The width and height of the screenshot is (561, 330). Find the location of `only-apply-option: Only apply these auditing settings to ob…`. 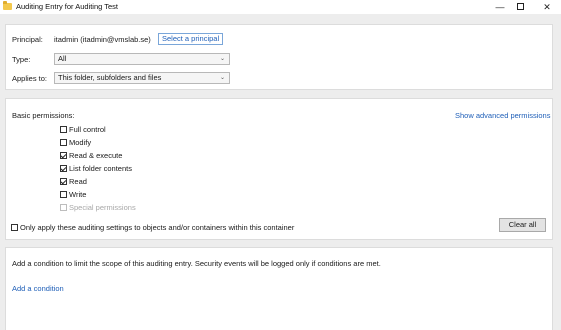

only-apply-option: Only apply these auditing settings to ob… is located at coordinates (152, 228).